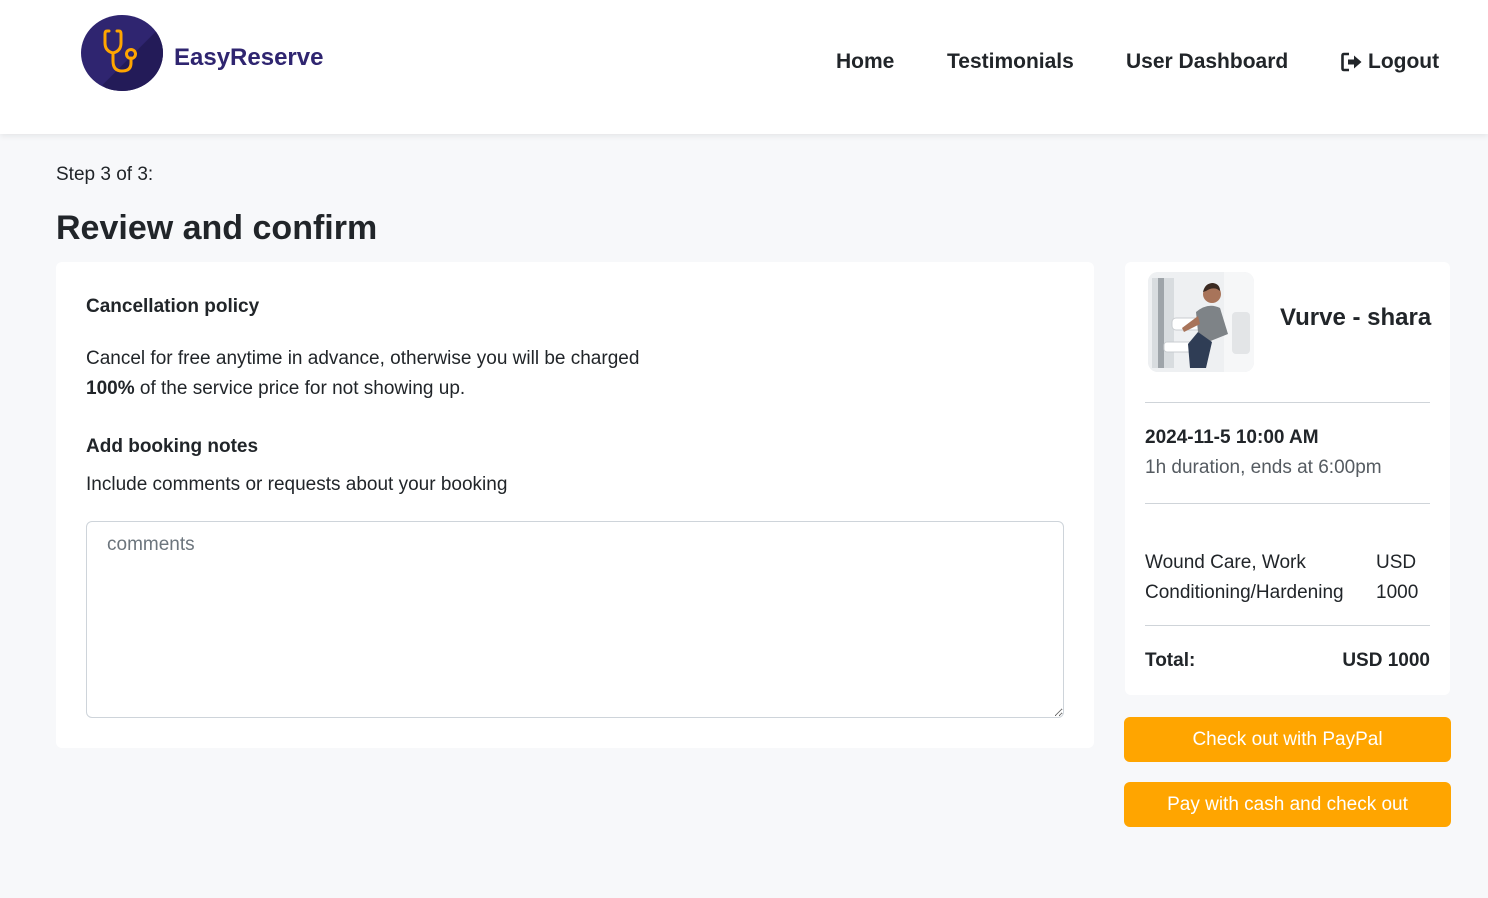 The image size is (1488, 898). I want to click on provider-image, so click(1201, 322).